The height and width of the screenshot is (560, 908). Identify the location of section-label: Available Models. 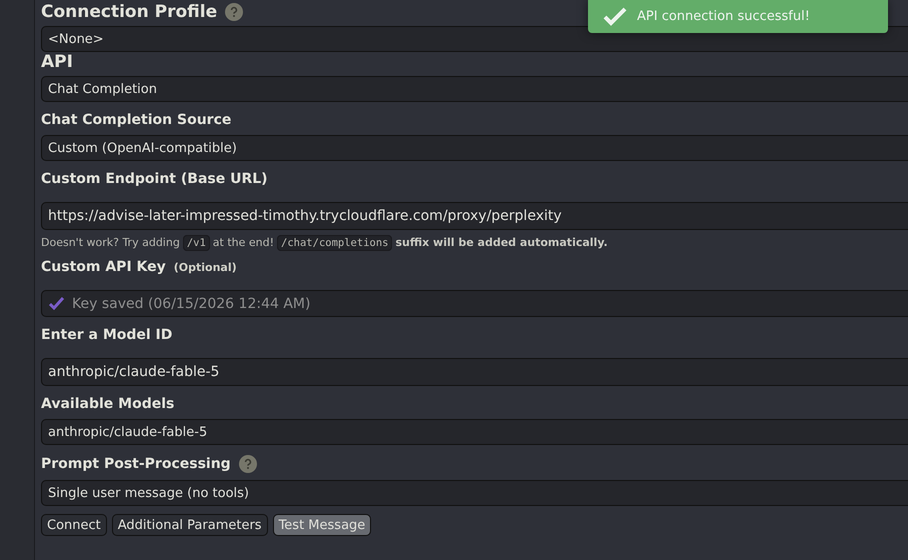
(107, 404).